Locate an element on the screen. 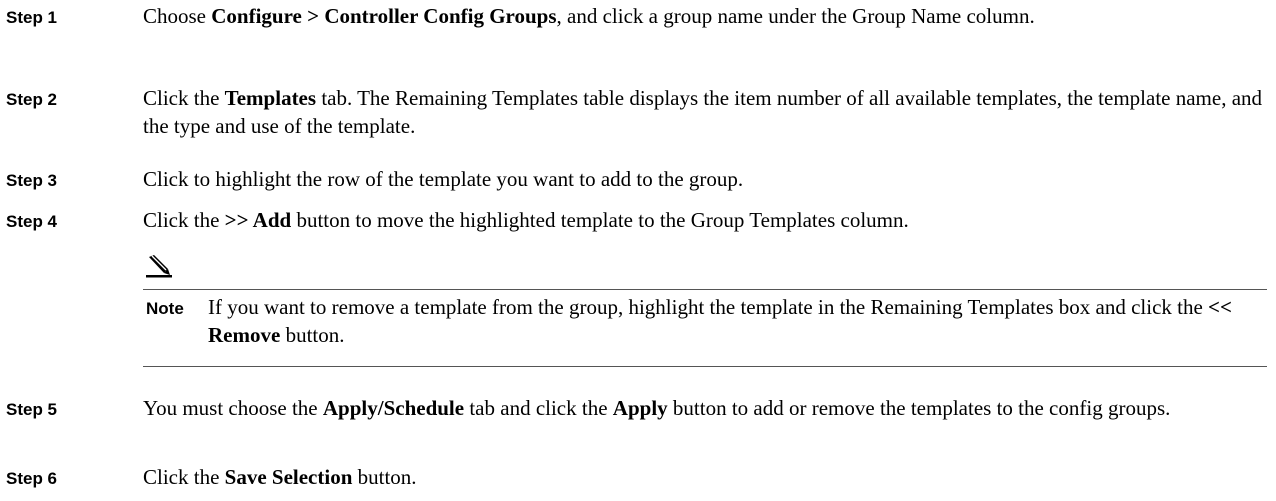  step-6-label: Step 6 is located at coordinates (32, 478).